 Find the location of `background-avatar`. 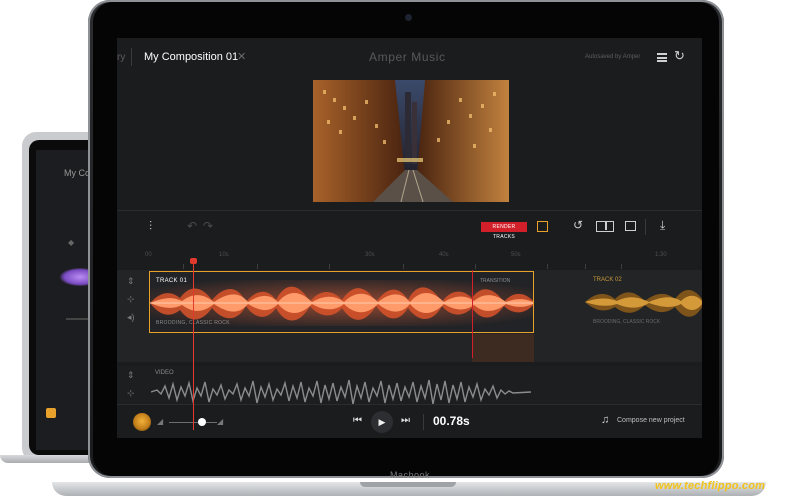

background-avatar is located at coordinates (51, 413).